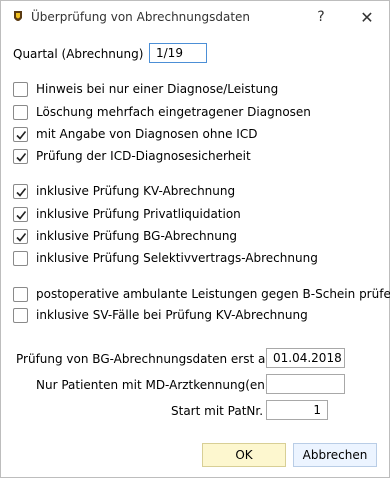 This screenshot has height=478, width=390. I want to click on md-arzt-input, so click(305, 384).